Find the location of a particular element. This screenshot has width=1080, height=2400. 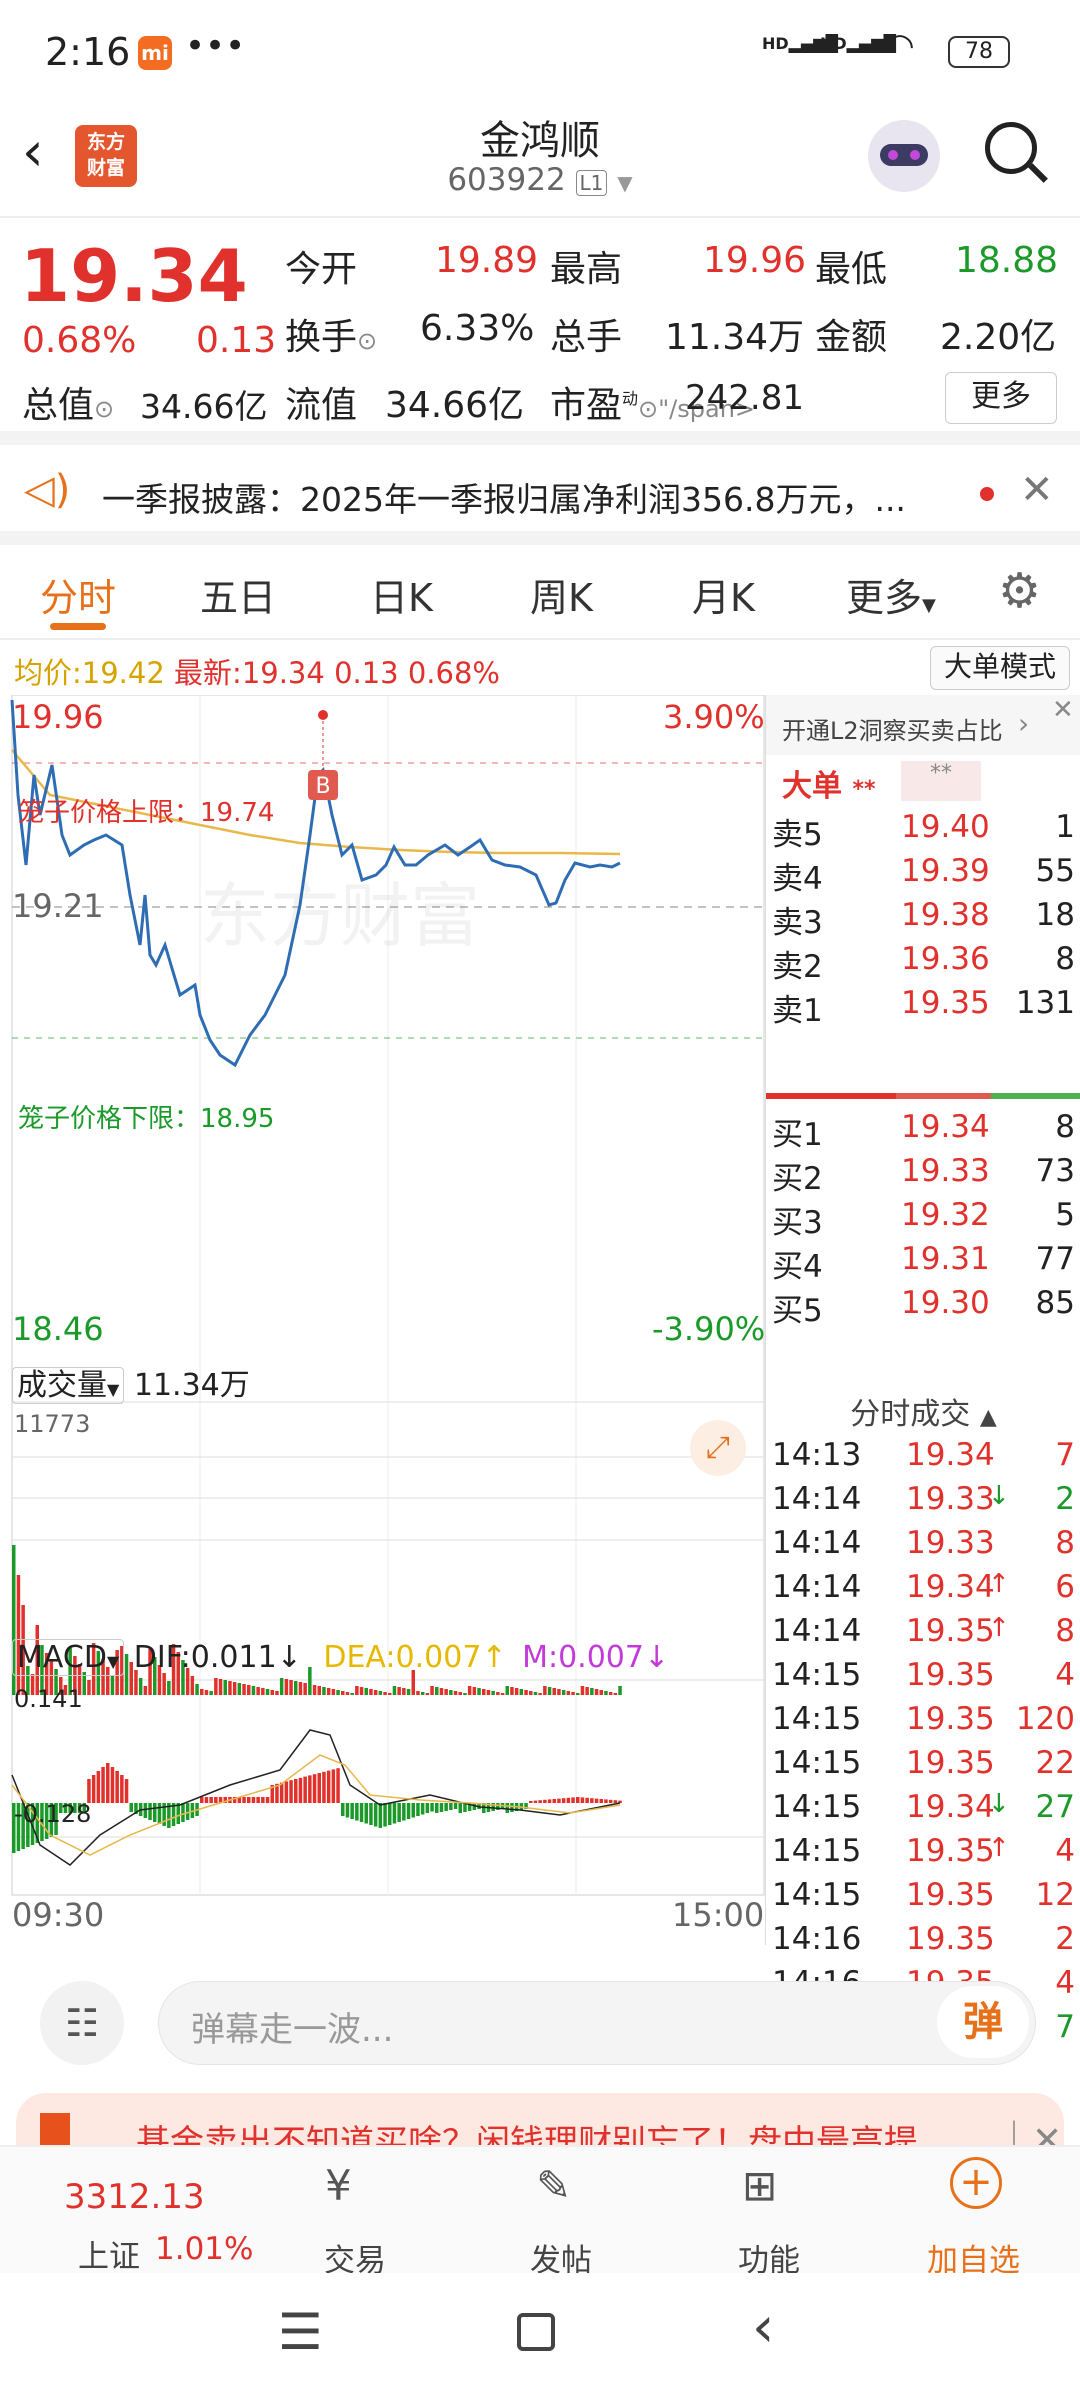

speaker-icon: ◁) is located at coordinates (47, 490).